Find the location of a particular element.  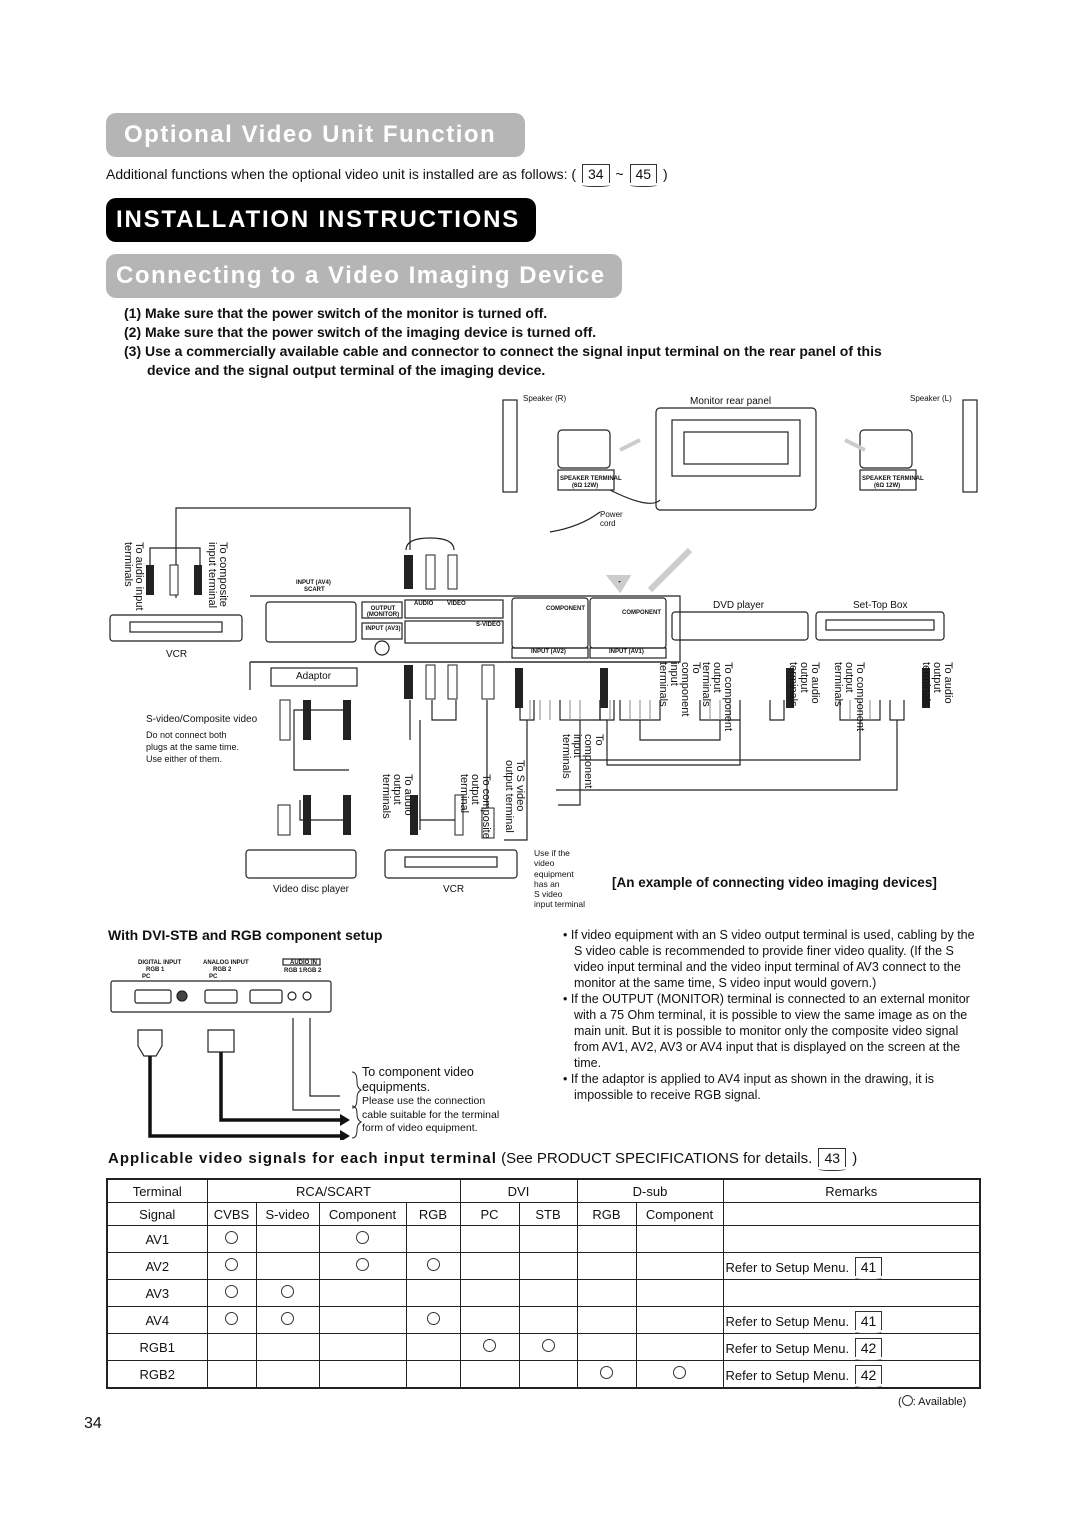

to-component-input-label-2: To component input terminals is located at coordinates (679, 689).